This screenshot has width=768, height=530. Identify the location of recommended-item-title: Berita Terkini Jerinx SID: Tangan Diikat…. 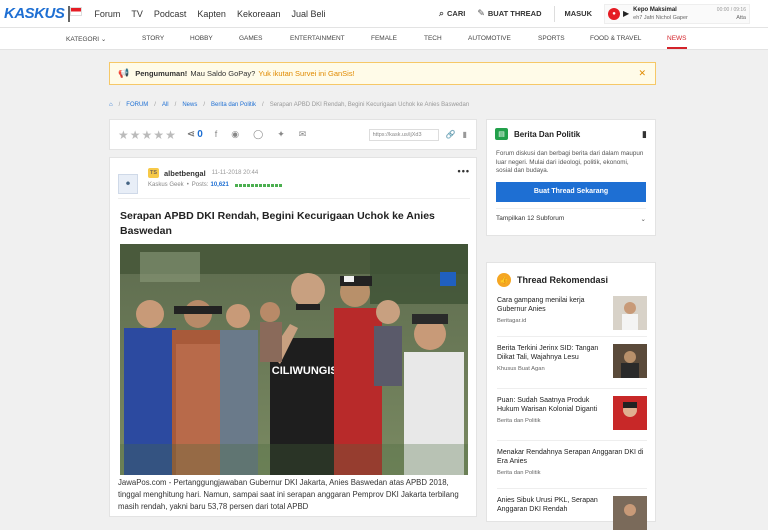
(553, 353).